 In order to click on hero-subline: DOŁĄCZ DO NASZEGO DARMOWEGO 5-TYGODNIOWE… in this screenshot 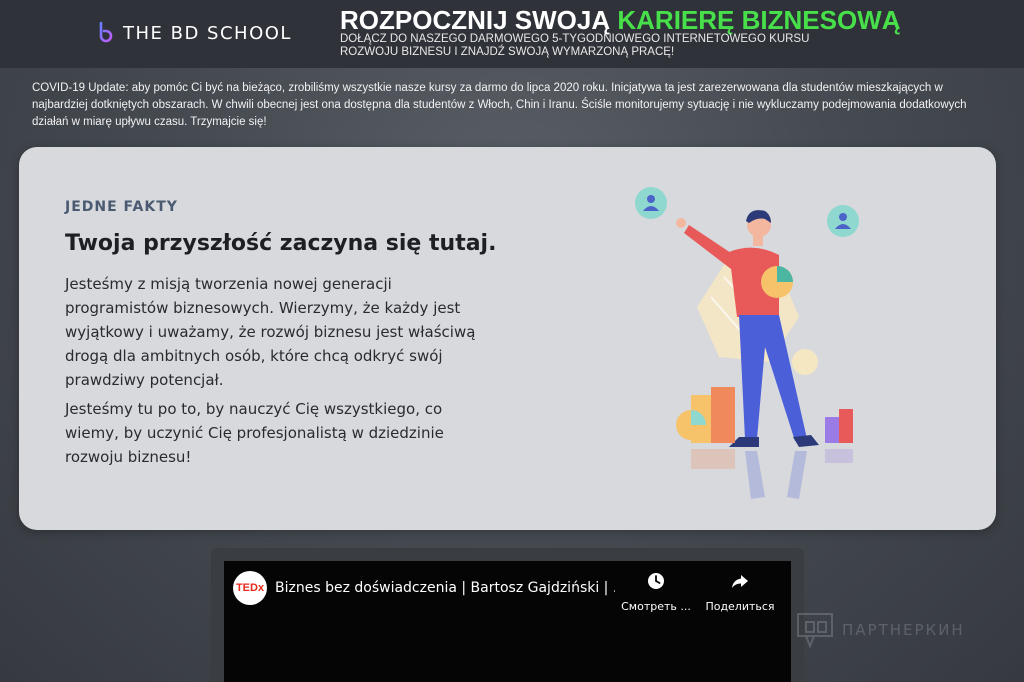, I will do `click(575, 45)`.